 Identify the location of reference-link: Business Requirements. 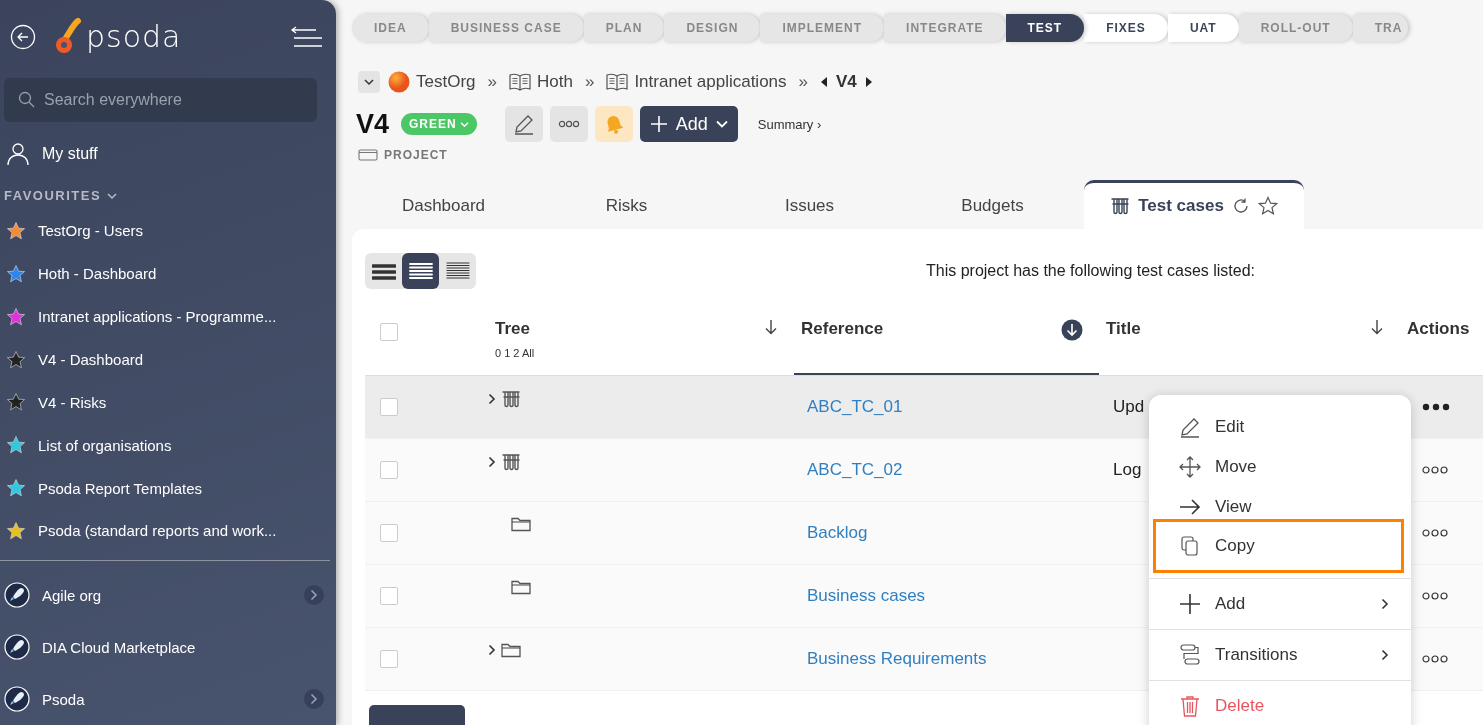
(897, 659).